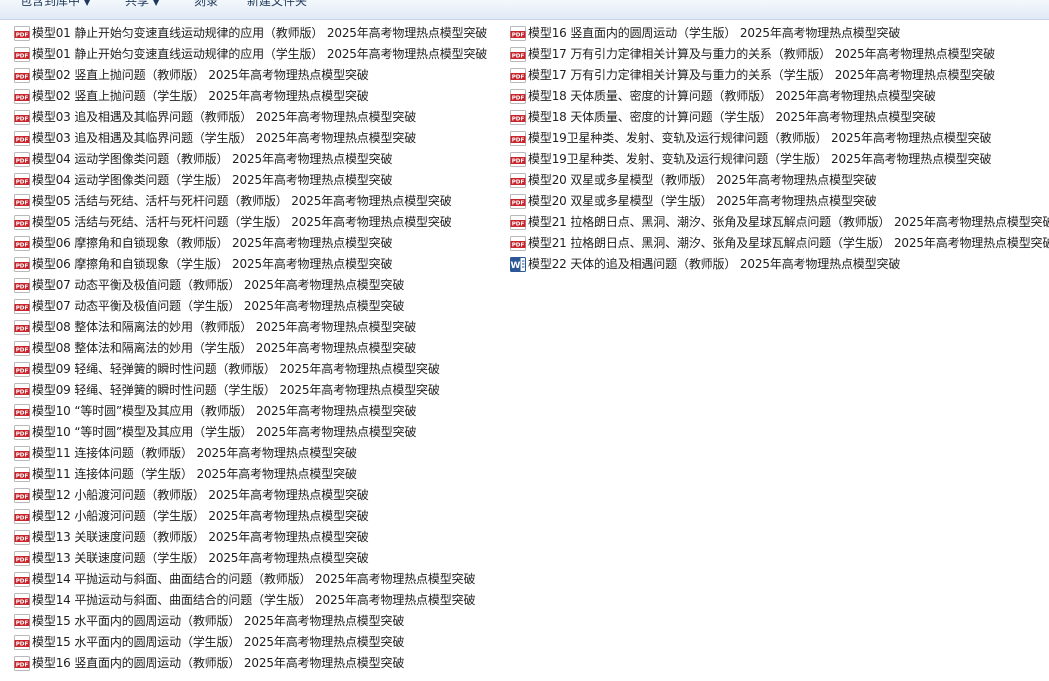  I want to click on file-name: 模型10 “等时圆”模型及其应用（学生版） 2025年高考物理热点模型突破, so click(224, 432).